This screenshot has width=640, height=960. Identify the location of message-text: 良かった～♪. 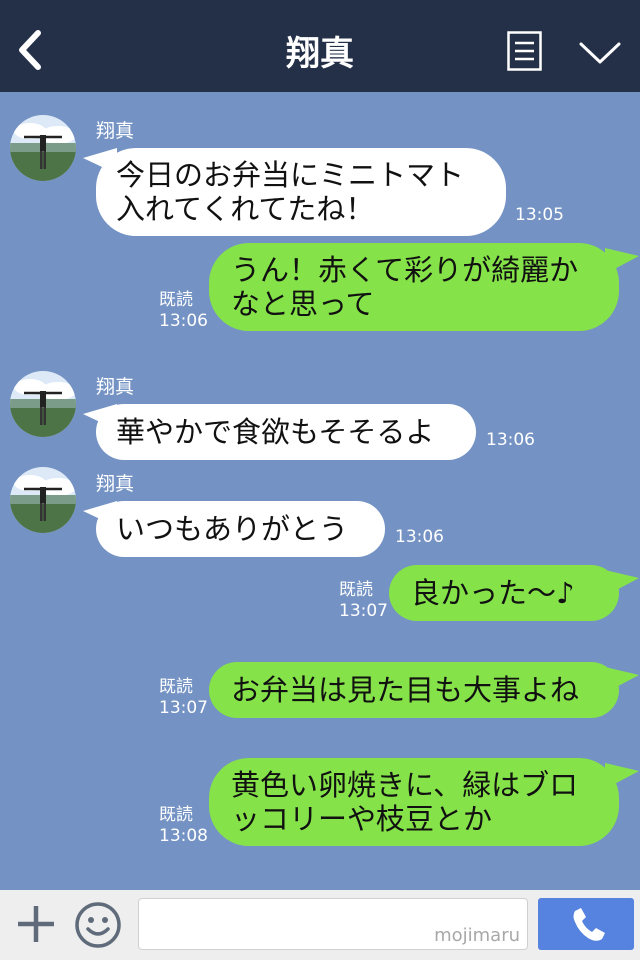
(493, 593).